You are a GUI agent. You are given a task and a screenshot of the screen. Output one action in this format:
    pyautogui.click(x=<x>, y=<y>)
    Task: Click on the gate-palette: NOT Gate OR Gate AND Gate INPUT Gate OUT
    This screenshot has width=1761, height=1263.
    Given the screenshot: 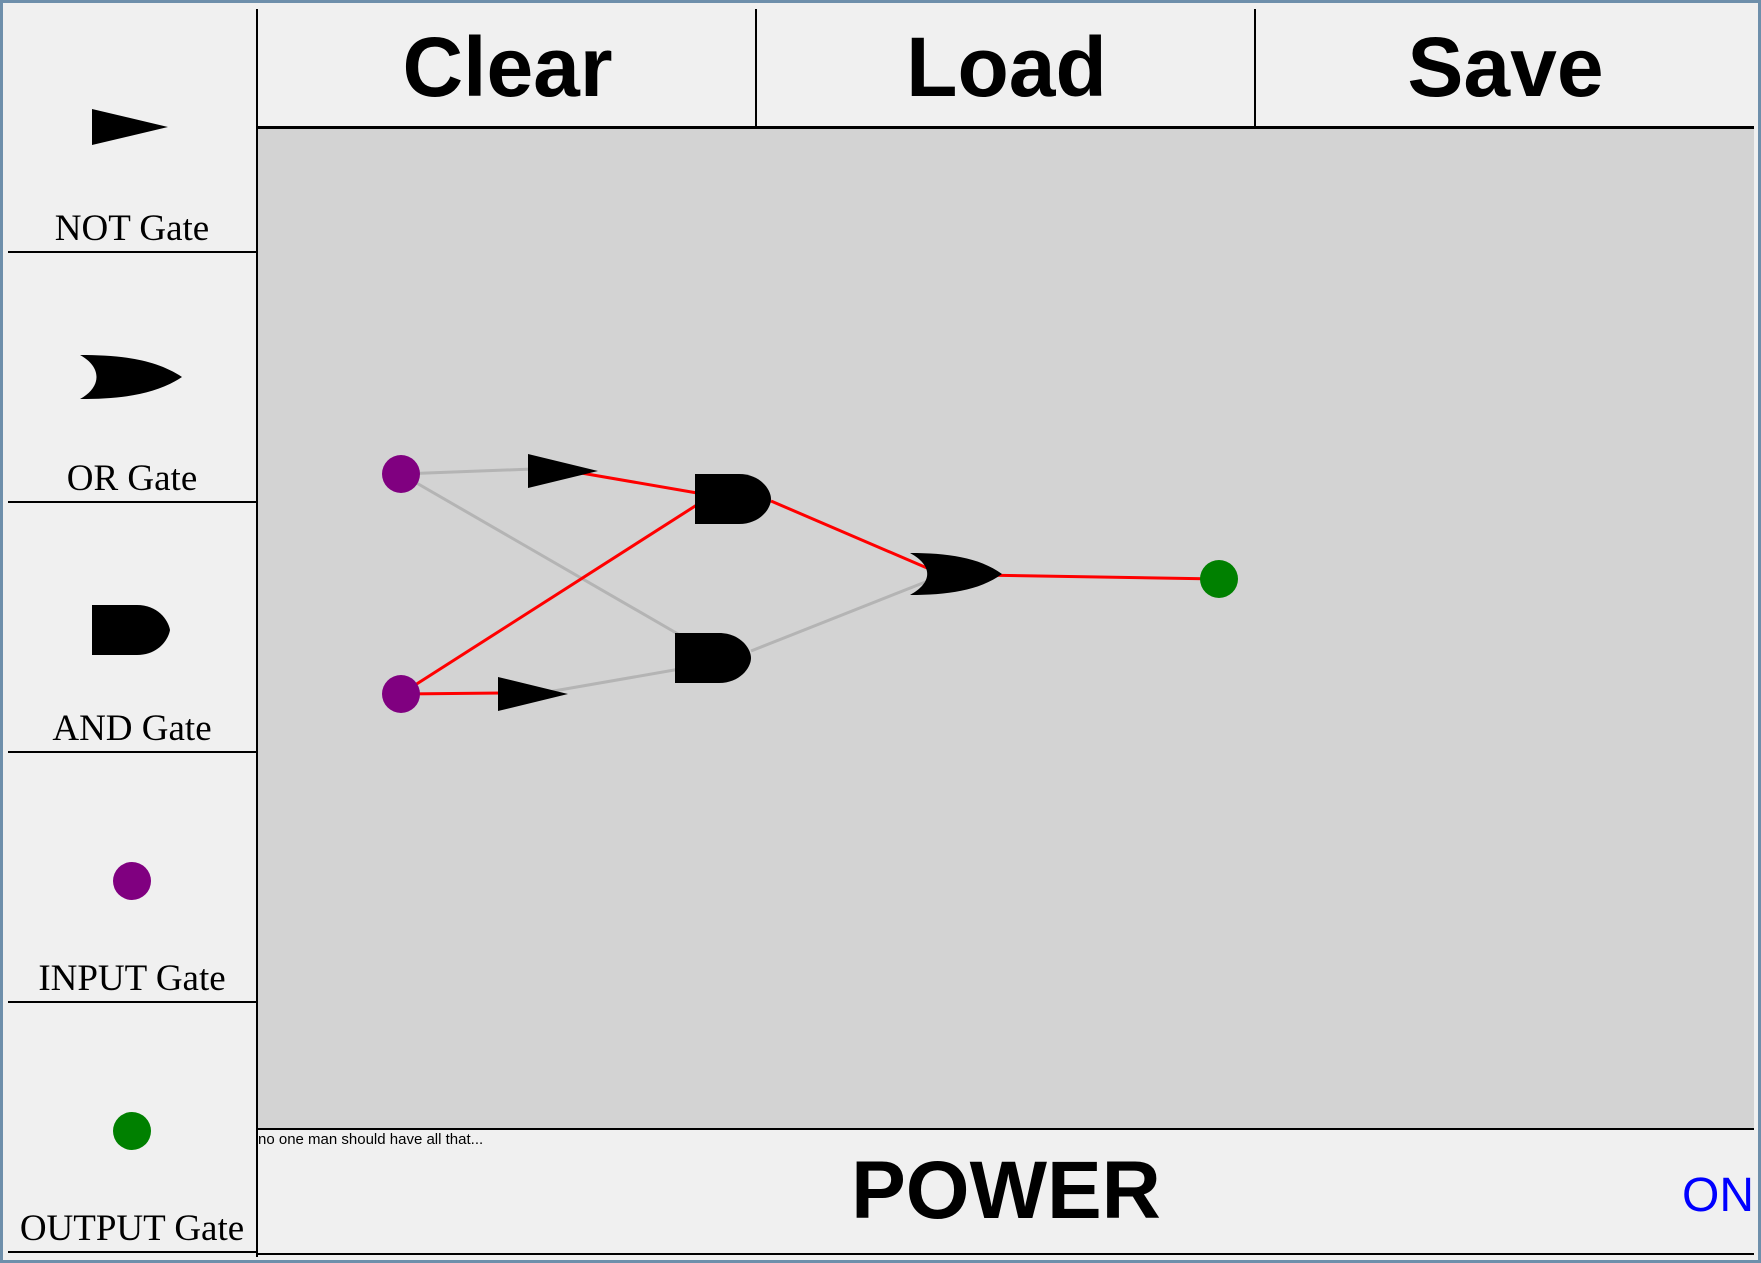 What is the action you would take?
    pyautogui.click(x=132, y=631)
    